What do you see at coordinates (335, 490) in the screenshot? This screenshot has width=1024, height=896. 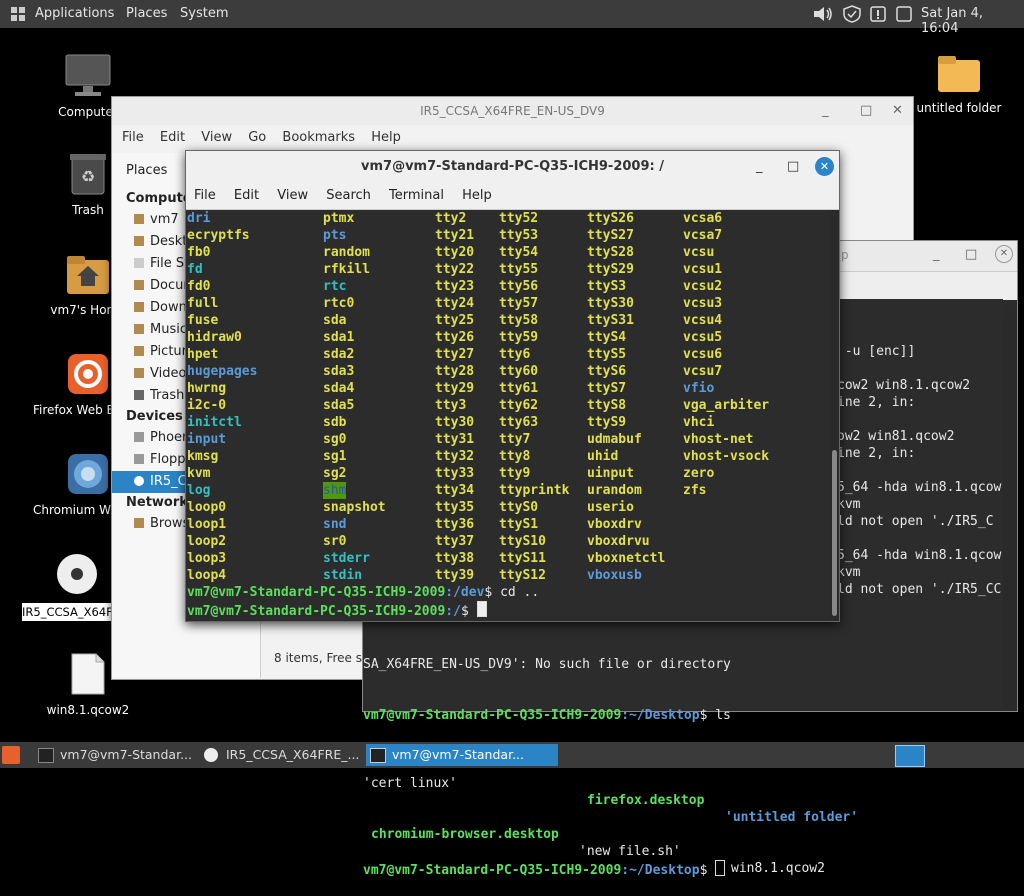 I see `dev-entry: shm` at bounding box center [335, 490].